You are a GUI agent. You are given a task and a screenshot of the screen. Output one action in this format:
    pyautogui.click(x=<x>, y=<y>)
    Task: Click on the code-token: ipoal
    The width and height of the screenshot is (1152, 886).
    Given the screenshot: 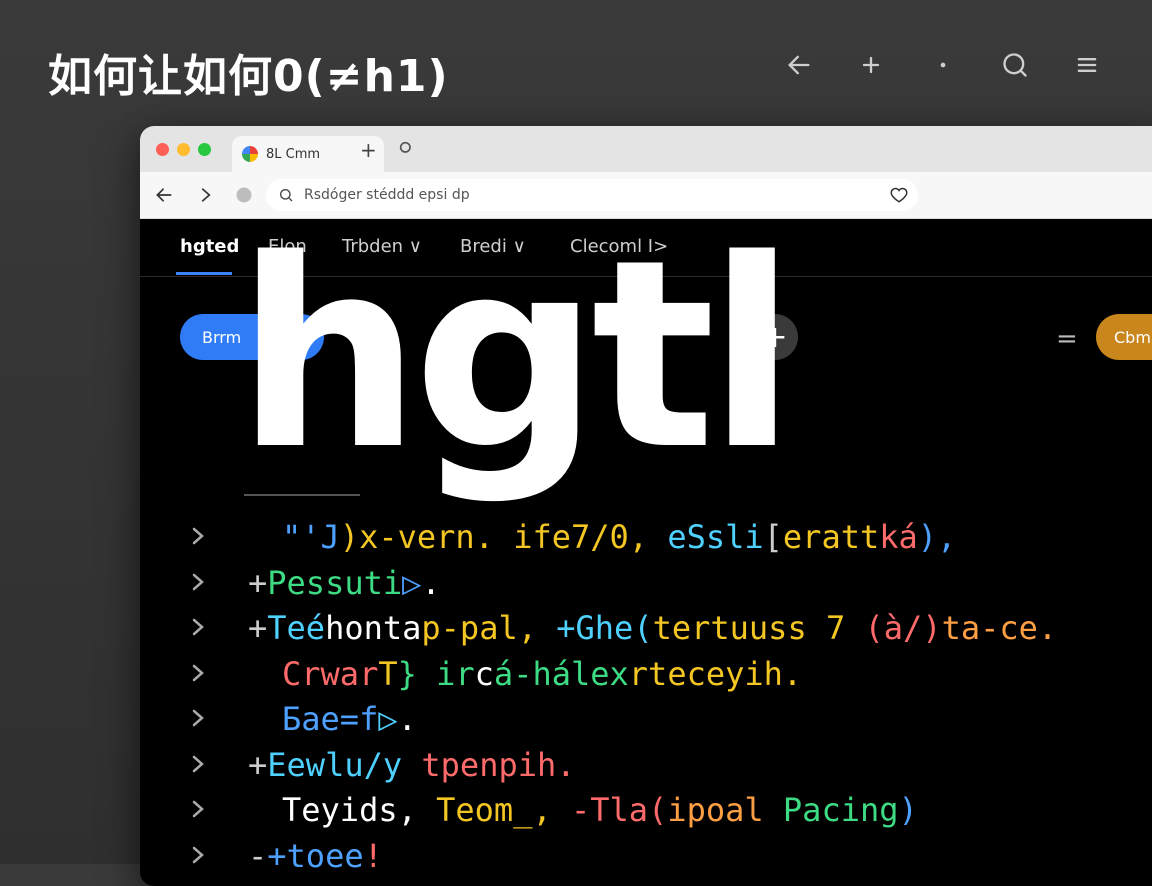 What is the action you would take?
    pyautogui.click(x=725, y=810)
    